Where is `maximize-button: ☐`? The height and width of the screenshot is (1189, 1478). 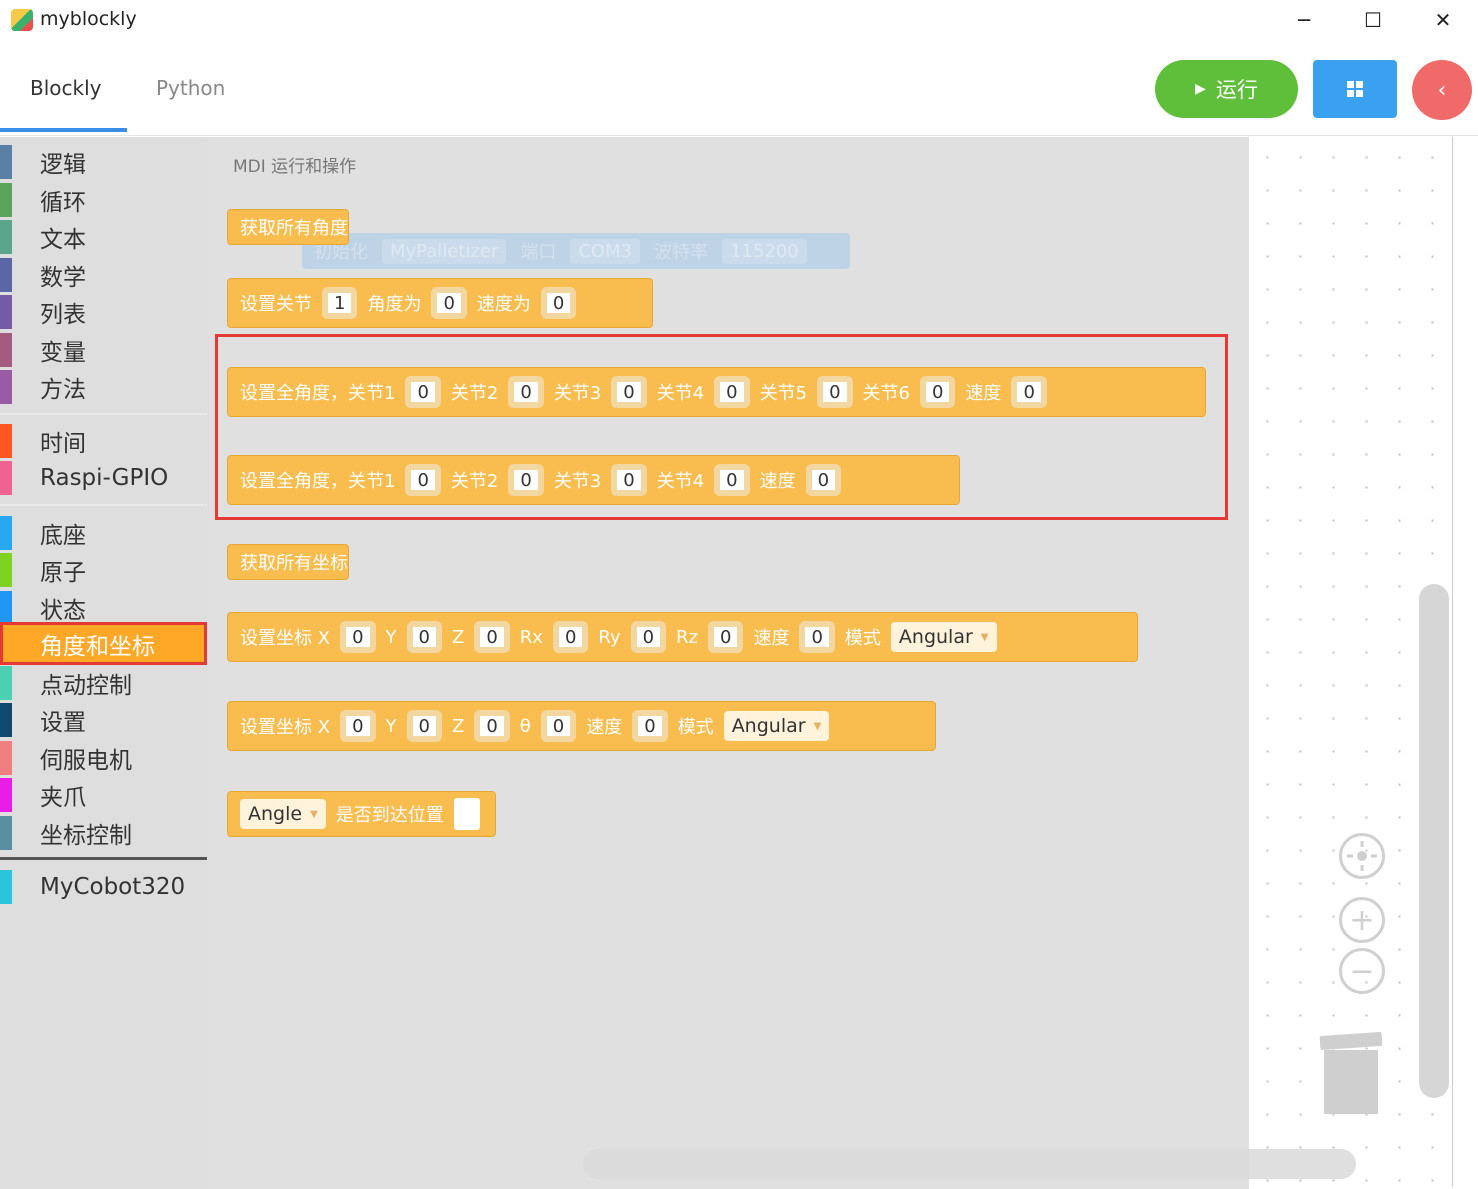 maximize-button: ☐ is located at coordinates (1373, 20).